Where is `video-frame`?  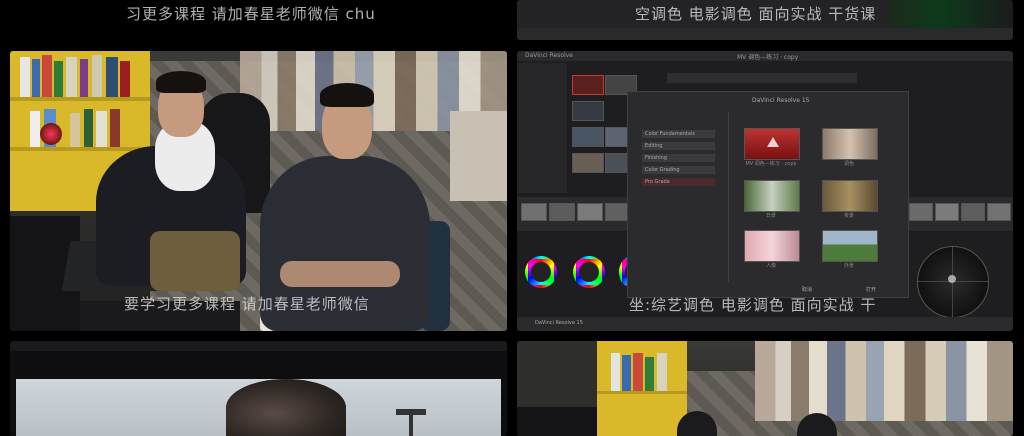
video-frame is located at coordinates (258, 407).